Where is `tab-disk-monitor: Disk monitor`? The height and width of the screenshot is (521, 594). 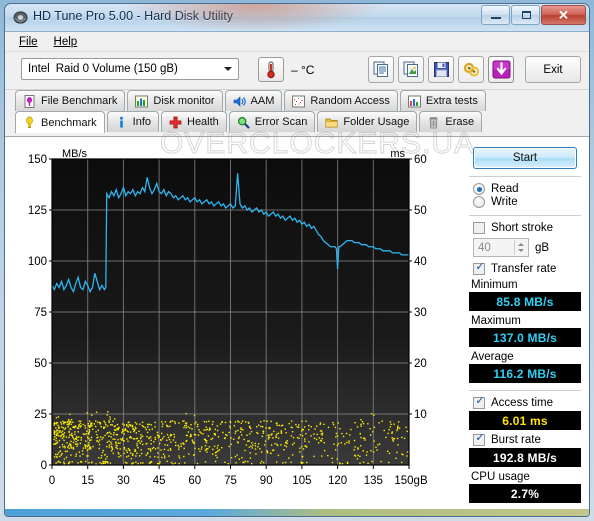 tab-disk-monitor: Disk monitor is located at coordinates (175, 100).